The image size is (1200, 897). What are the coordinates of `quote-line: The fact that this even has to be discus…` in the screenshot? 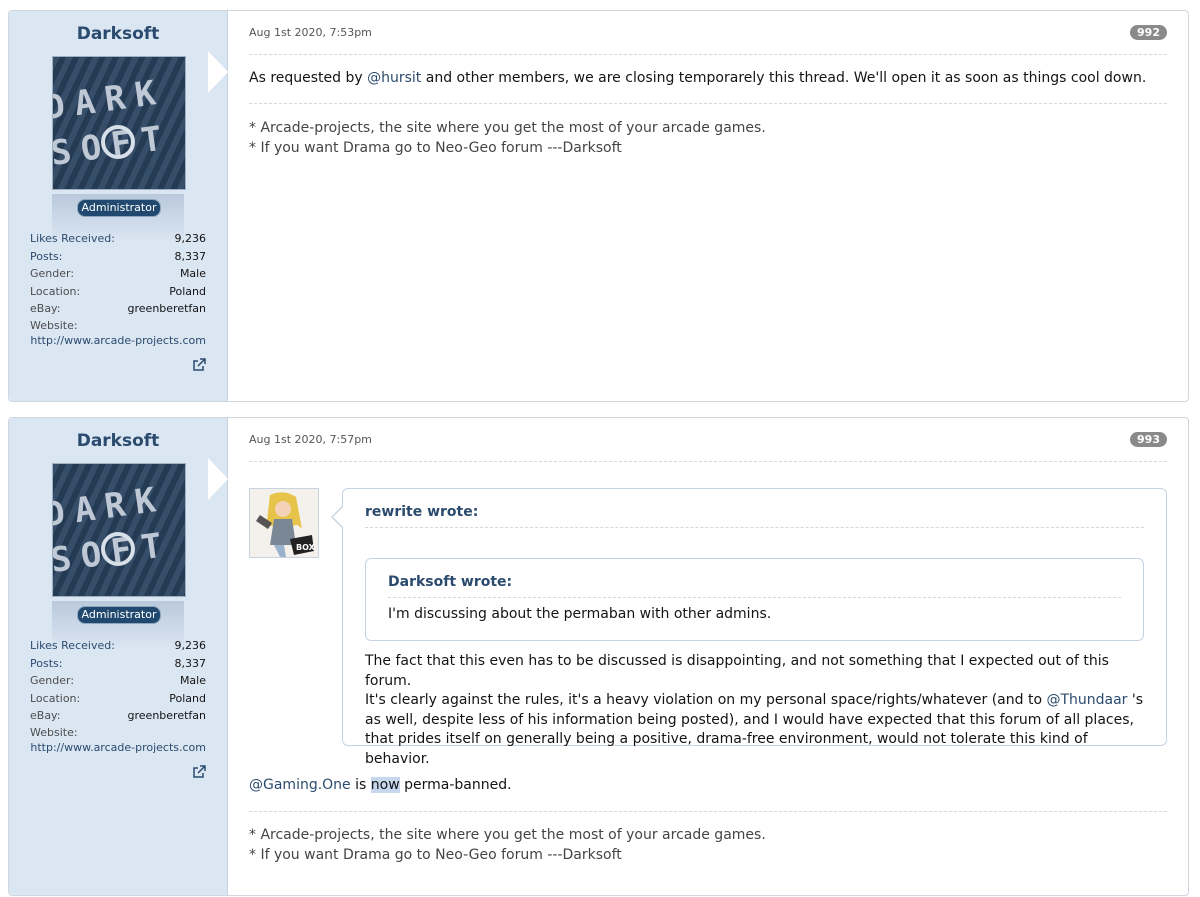 It's located at (737, 671).